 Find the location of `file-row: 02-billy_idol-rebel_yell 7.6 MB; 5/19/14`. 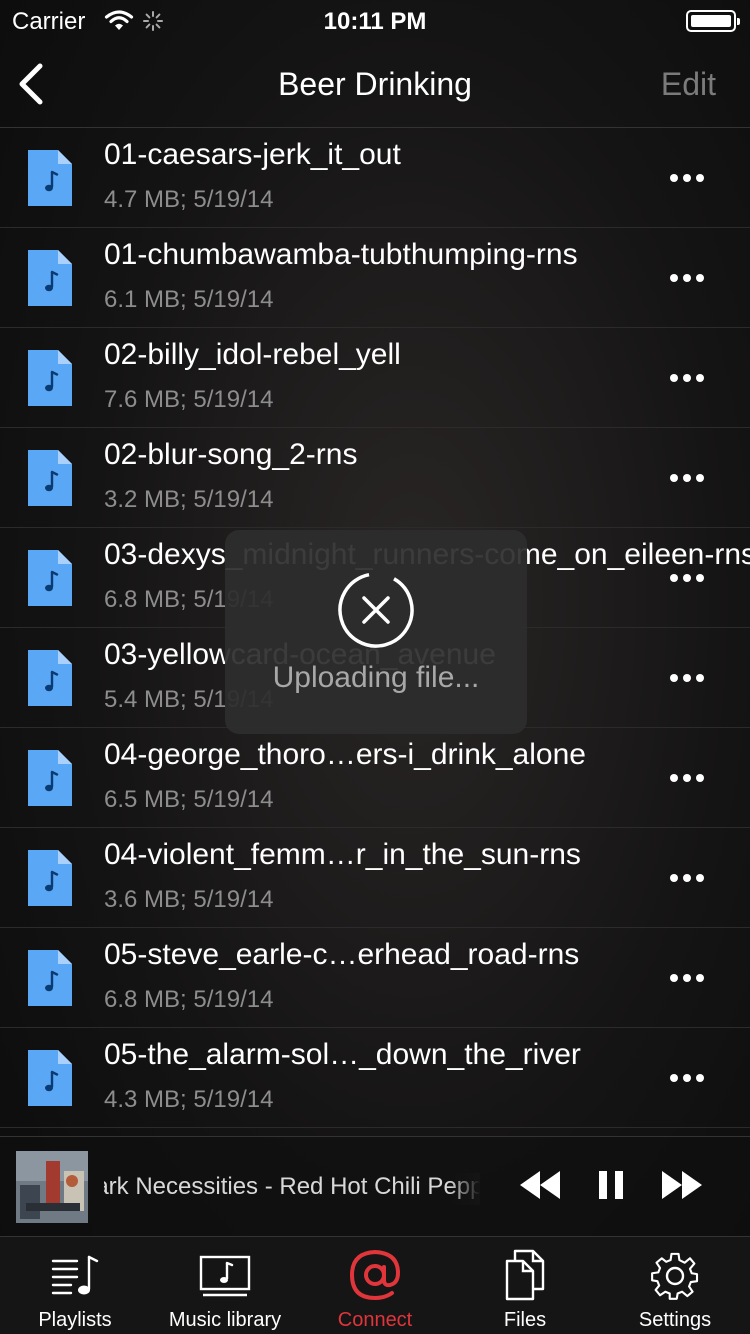

file-row: 02-billy_idol-rebel_yell 7.6 MB; 5/19/14 is located at coordinates (375, 378).